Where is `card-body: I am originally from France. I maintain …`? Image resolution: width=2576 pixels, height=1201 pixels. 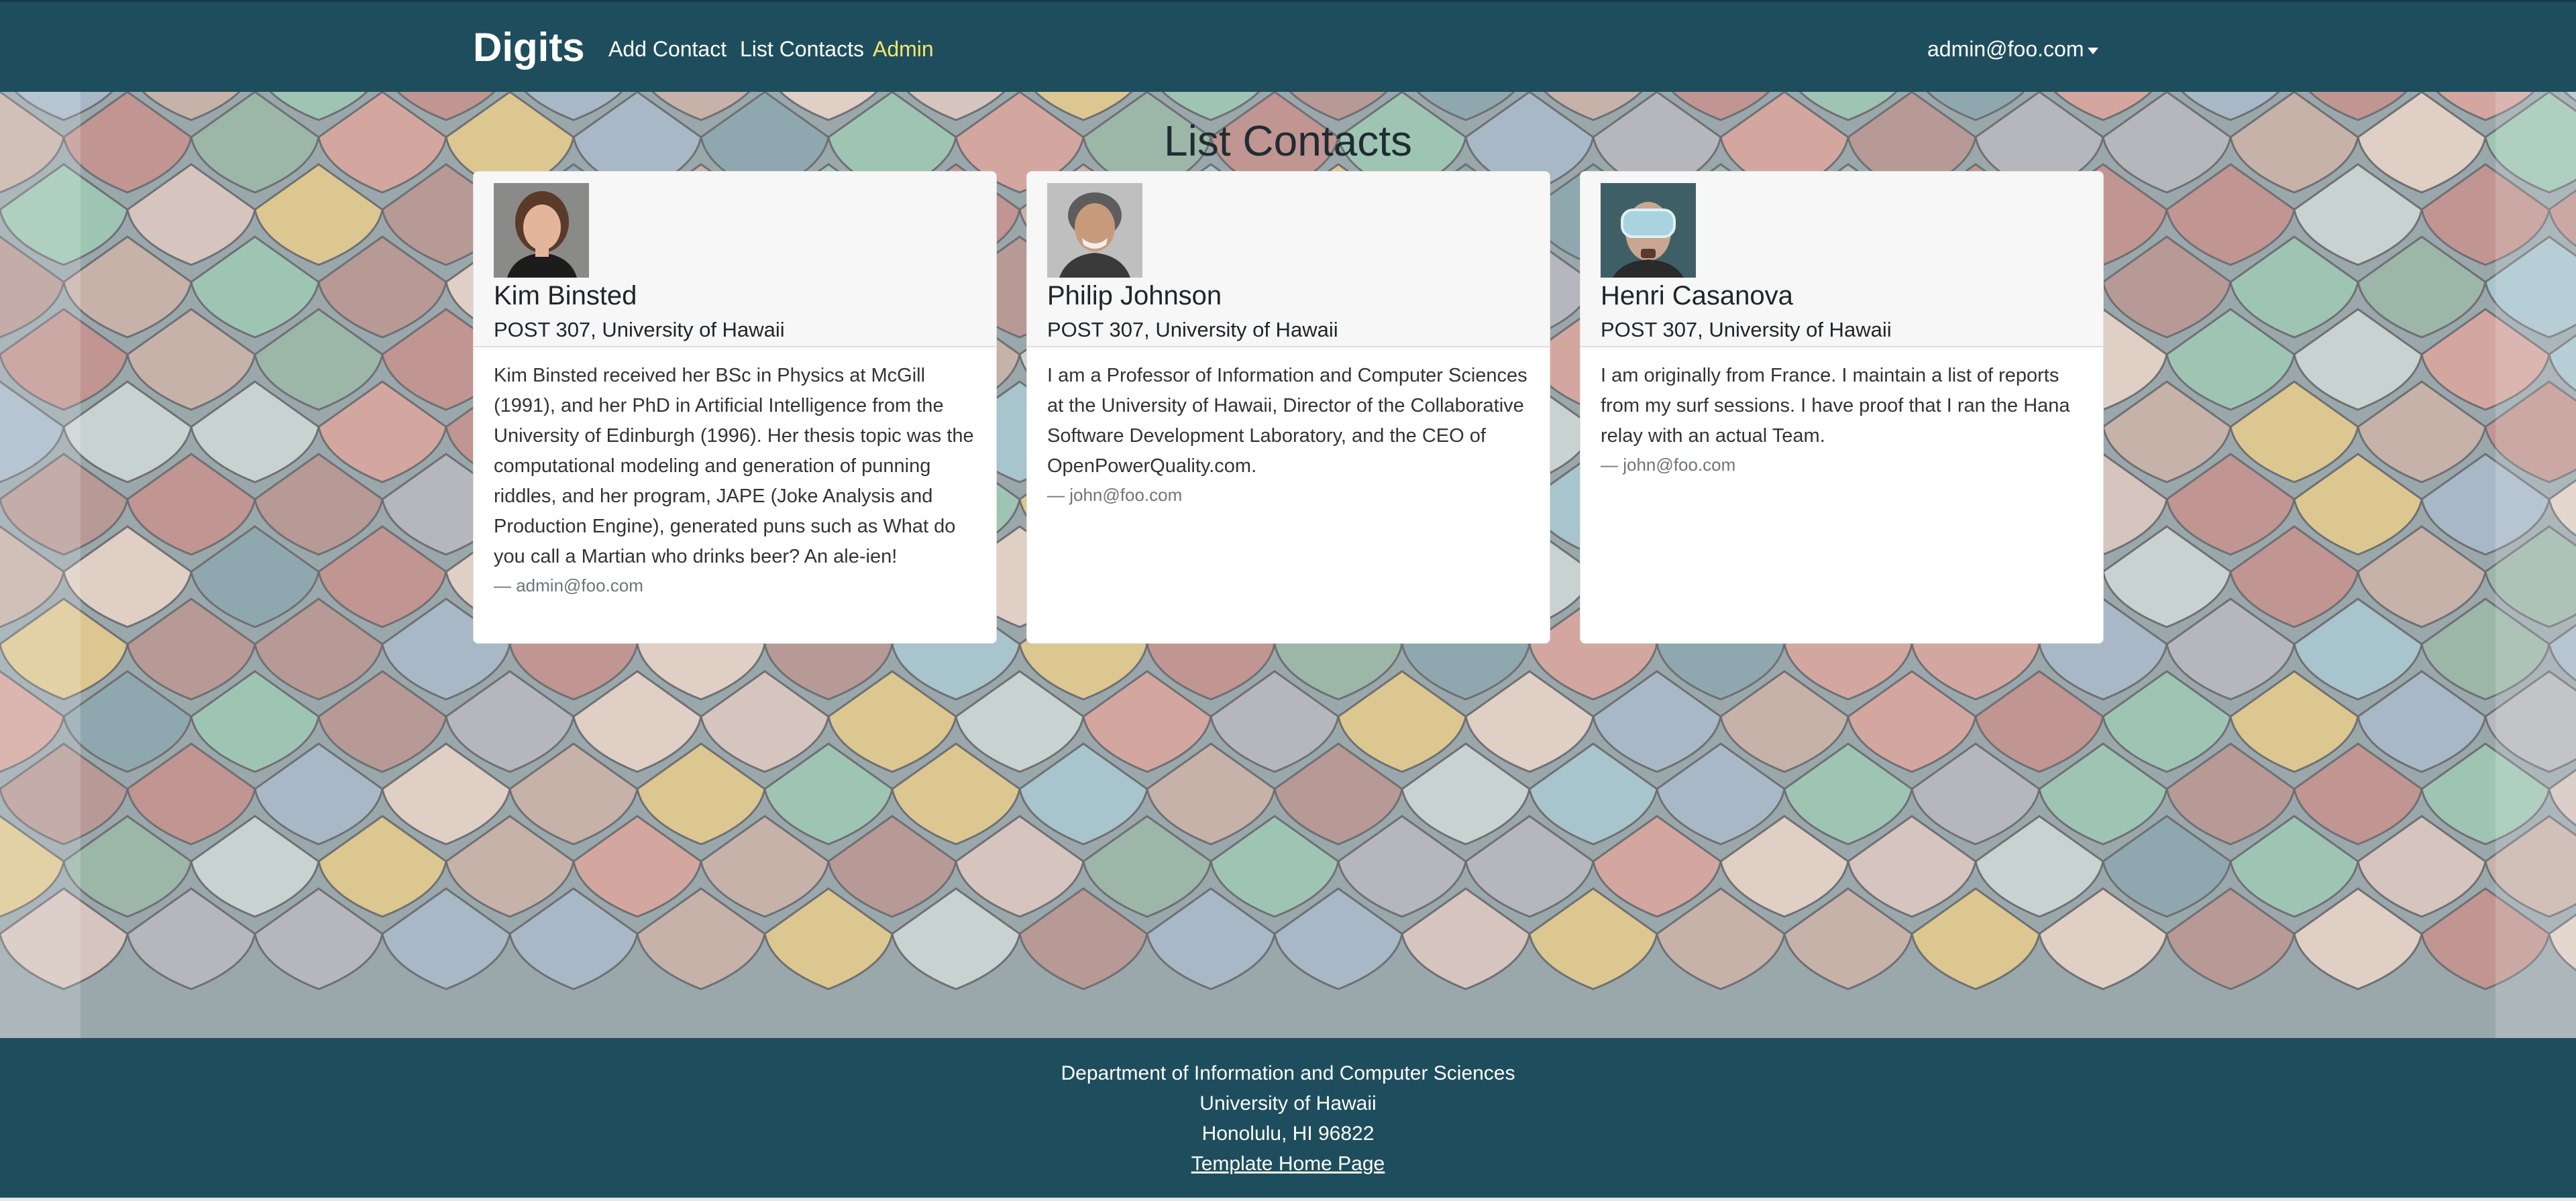 card-body: I am originally from France. I maintain … is located at coordinates (1844, 419).